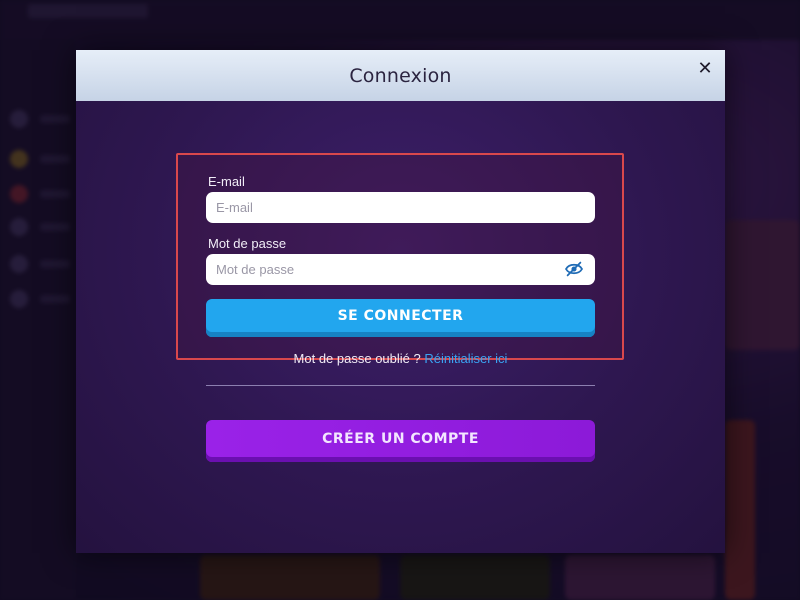 The image size is (800, 600). I want to click on email-field, so click(400, 207).